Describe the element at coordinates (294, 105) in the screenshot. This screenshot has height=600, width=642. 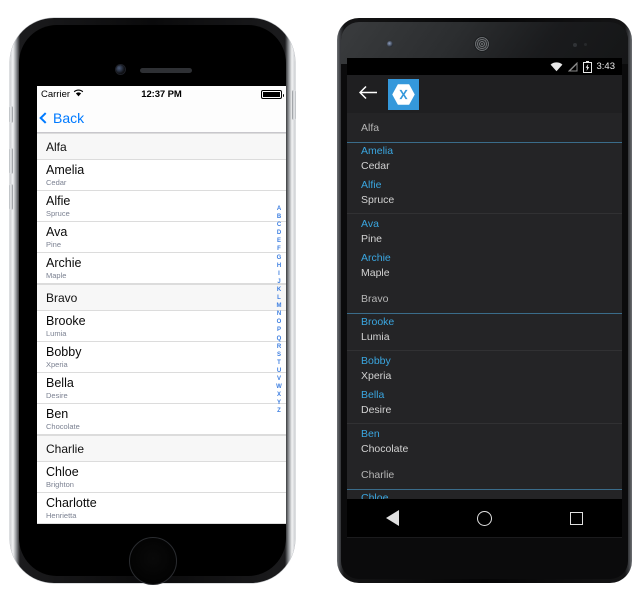
I see `iphone-power-button` at that location.